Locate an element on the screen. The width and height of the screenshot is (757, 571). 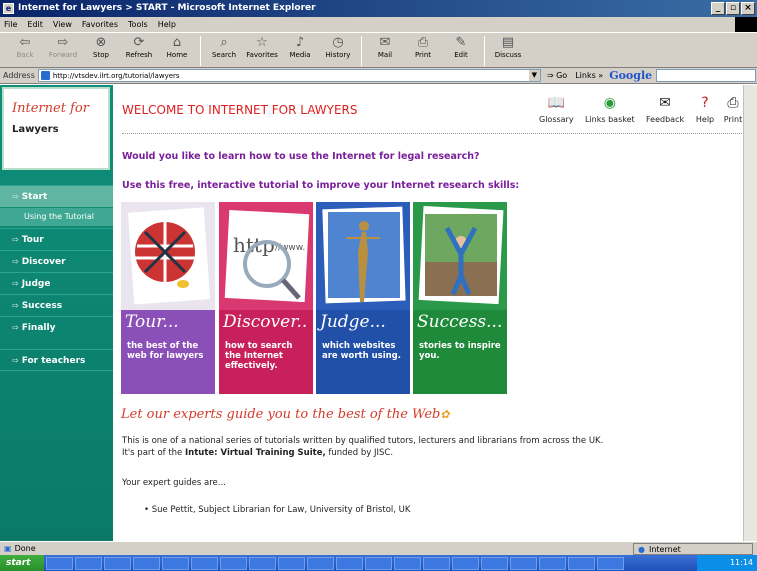
chevron-down-icon: ▼ is located at coordinates (534, 75).